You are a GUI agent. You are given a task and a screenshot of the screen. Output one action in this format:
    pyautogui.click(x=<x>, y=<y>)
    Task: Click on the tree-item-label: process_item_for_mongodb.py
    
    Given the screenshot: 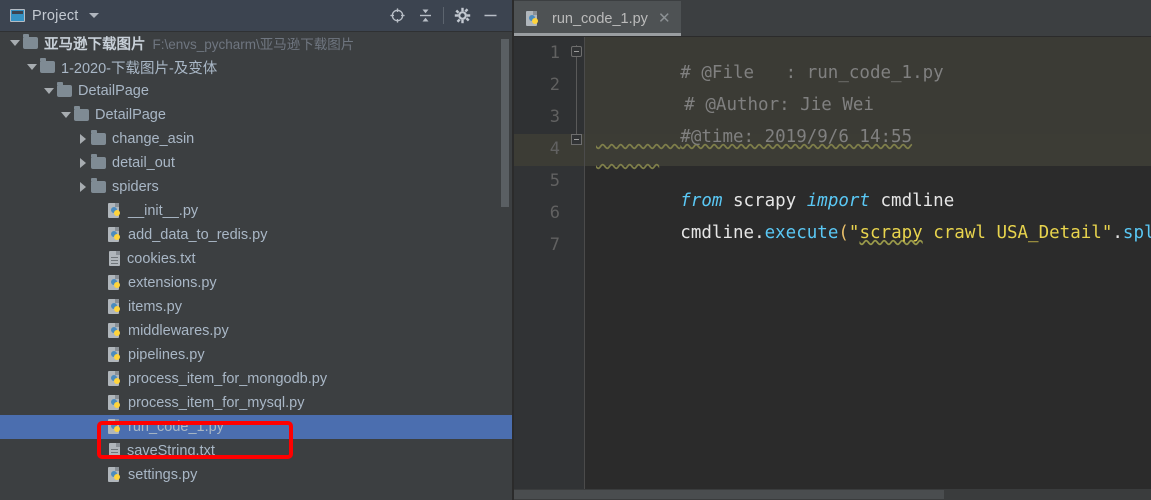 What is the action you would take?
    pyautogui.click(x=228, y=379)
    